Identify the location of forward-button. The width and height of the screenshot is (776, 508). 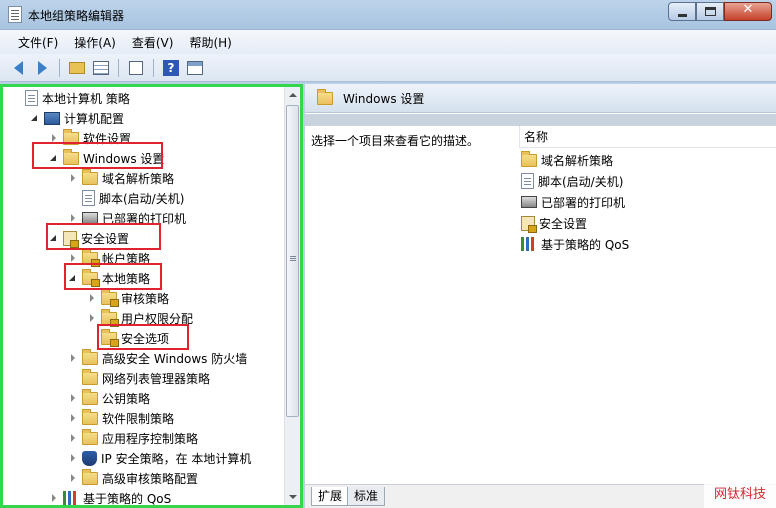
(42, 68).